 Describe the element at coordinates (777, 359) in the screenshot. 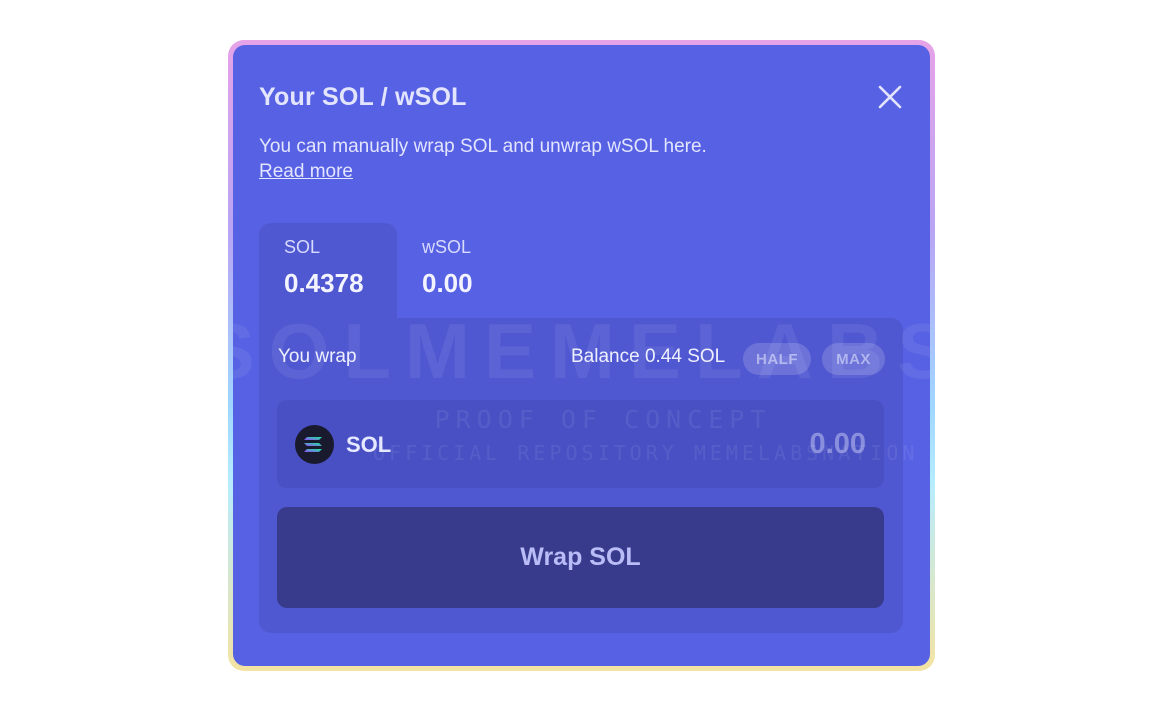

I see `half-button: HALF` at that location.